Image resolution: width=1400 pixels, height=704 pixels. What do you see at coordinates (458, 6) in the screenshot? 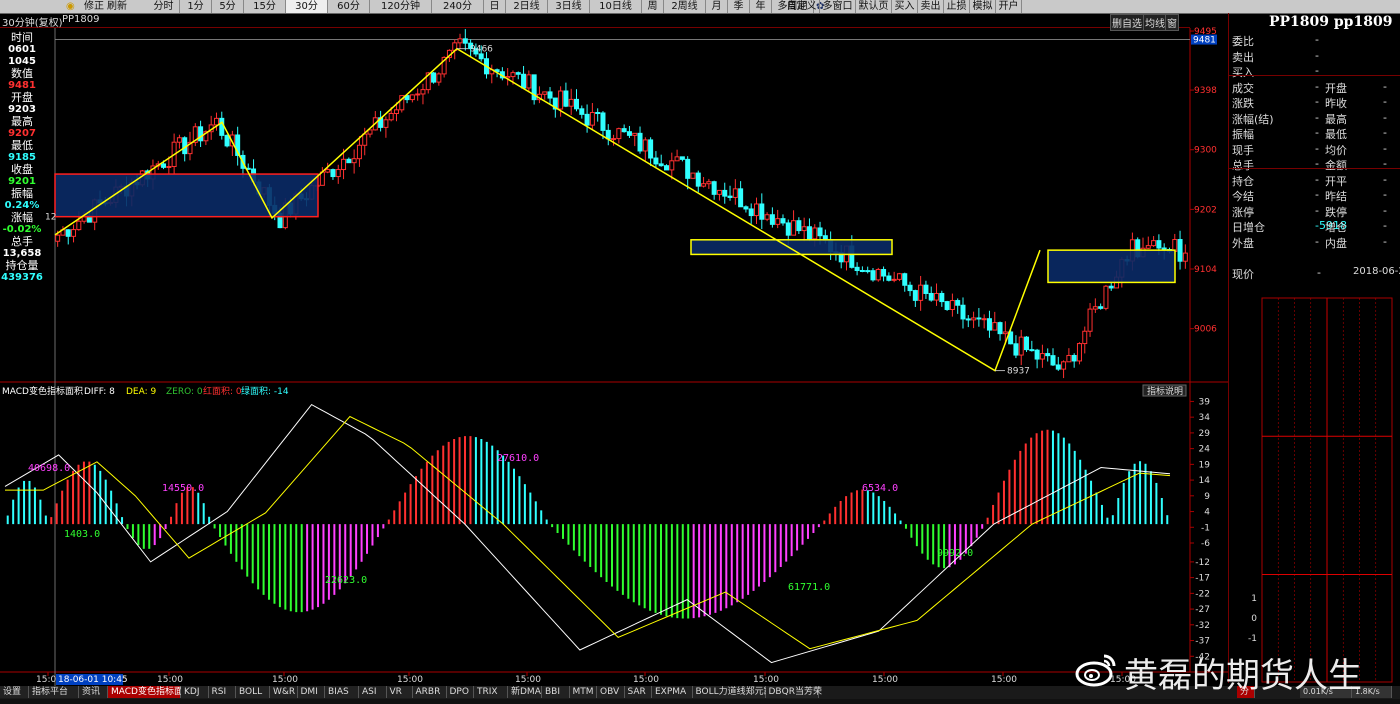
I see `period-tab: 240分` at bounding box center [458, 6].